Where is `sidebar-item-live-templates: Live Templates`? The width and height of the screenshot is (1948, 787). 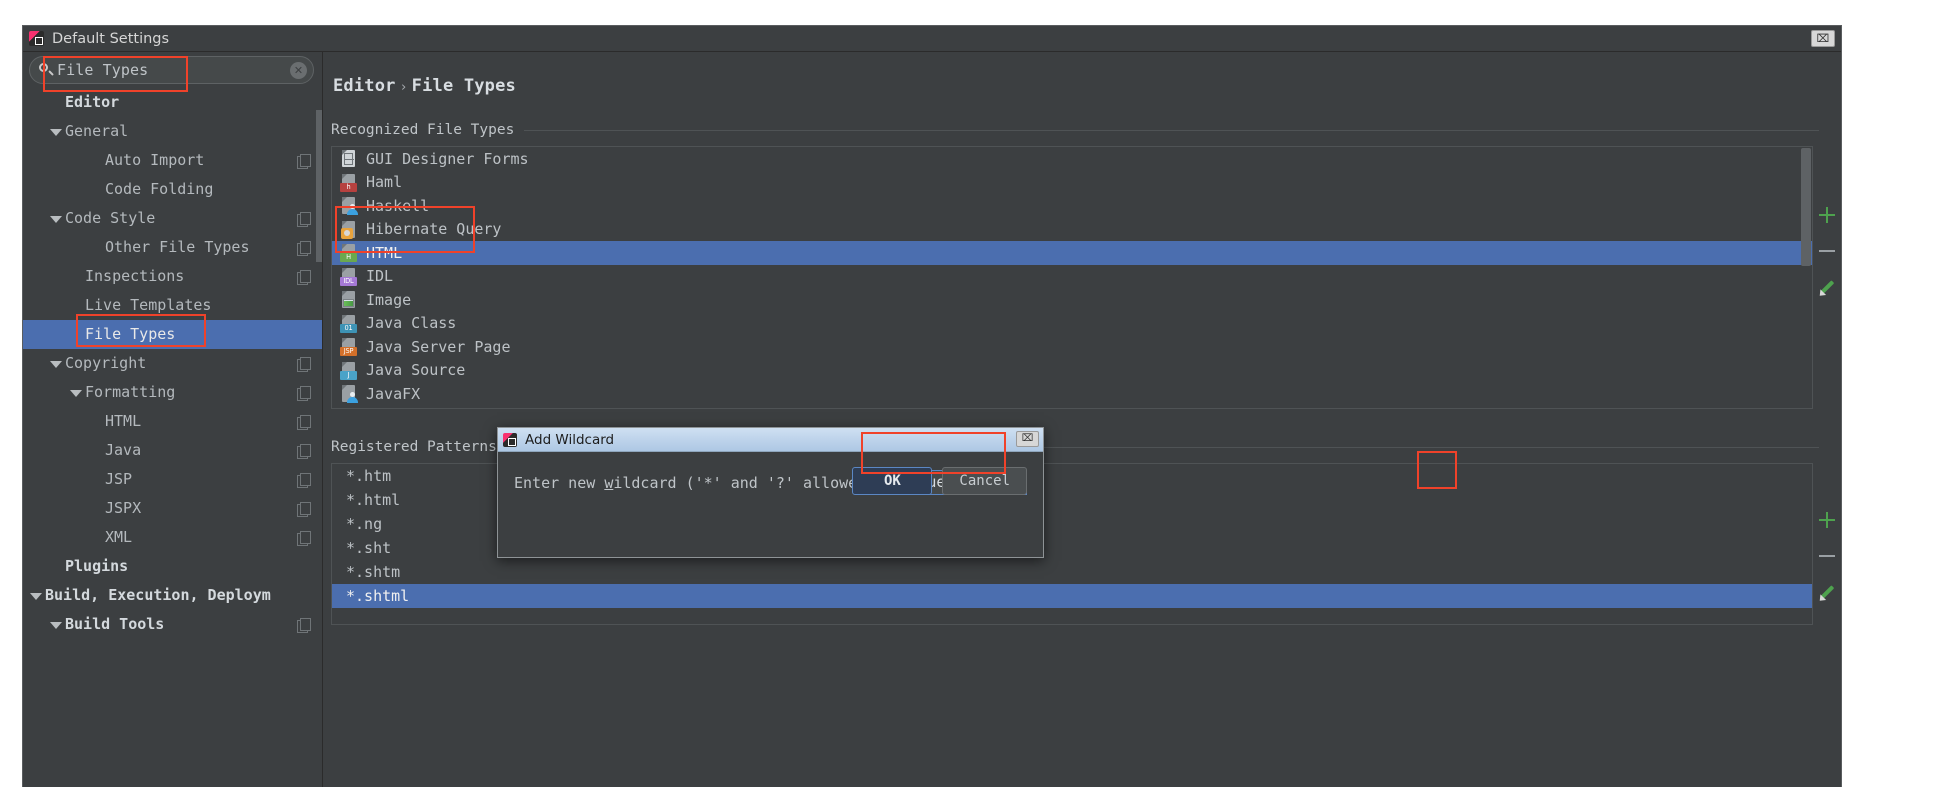 sidebar-item-live-templates: Live Templates is located at coordinates (172, 305).